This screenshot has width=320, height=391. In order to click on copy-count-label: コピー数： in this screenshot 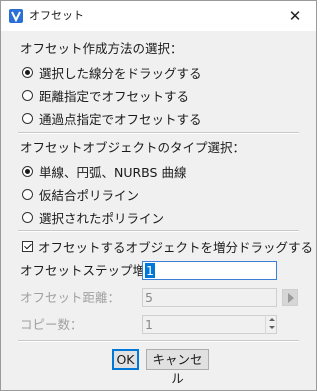, I will do `click(51, 324)`.